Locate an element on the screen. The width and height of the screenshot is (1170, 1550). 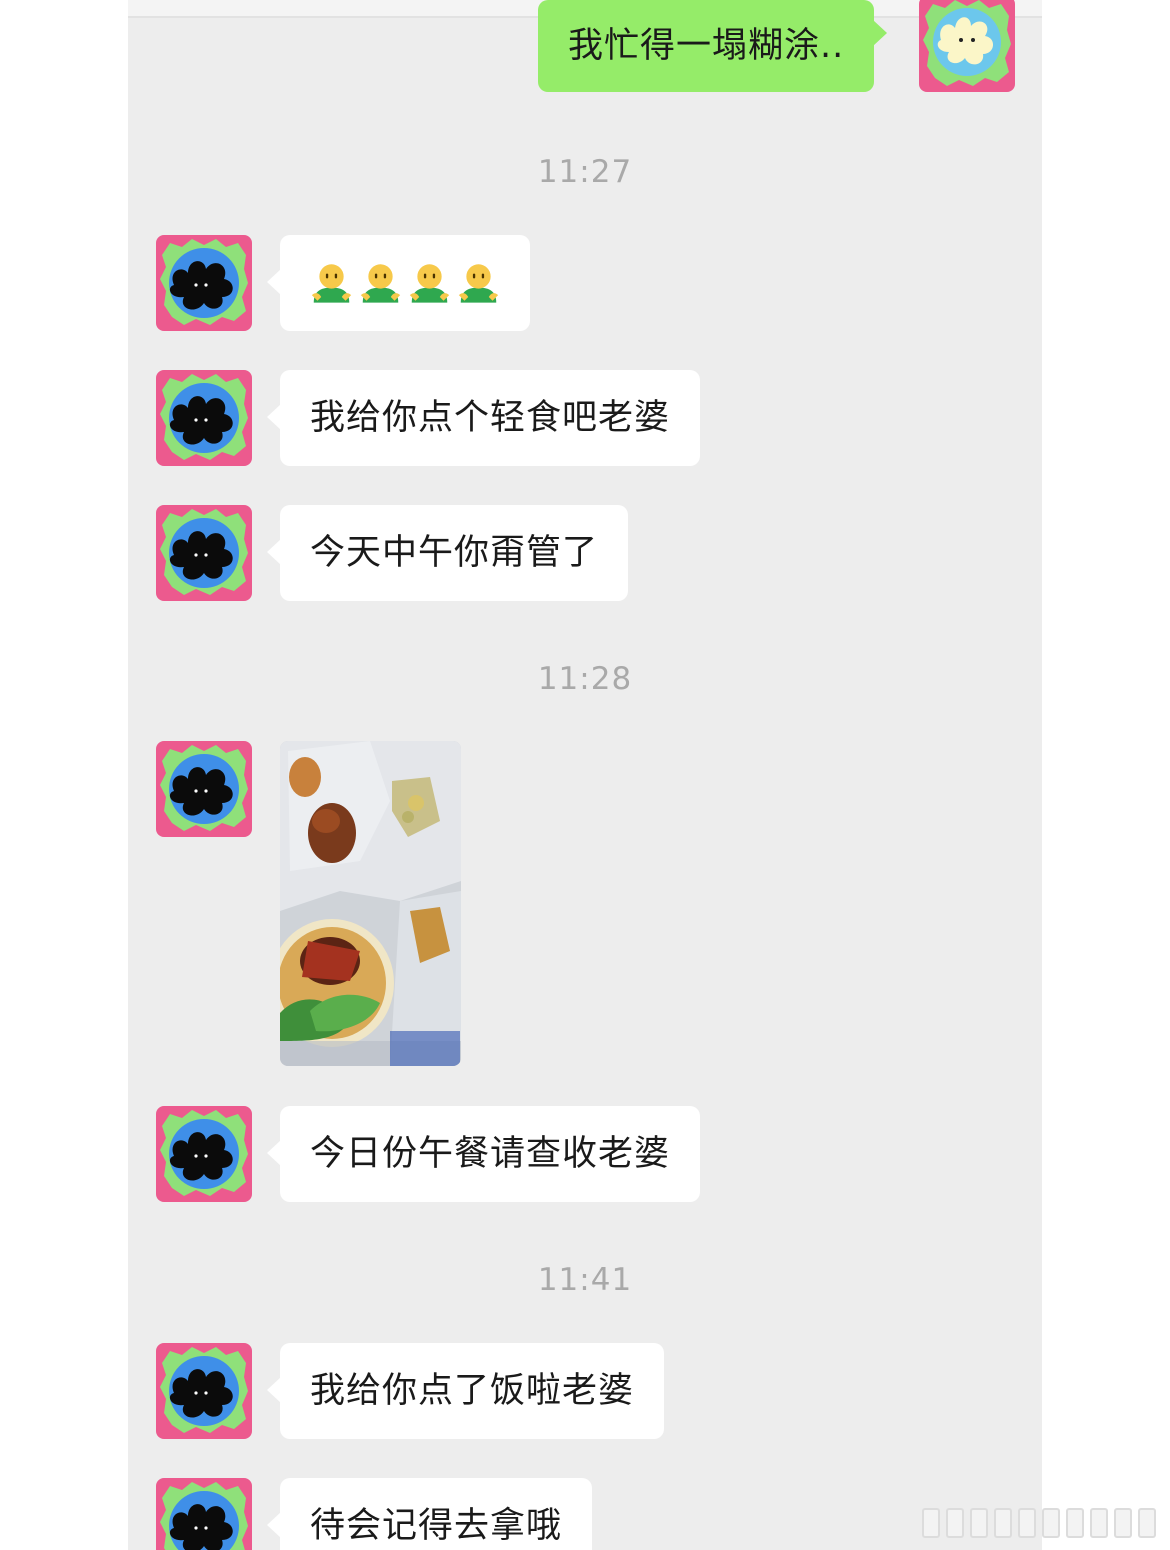
timestamp: 11:28 is located at coordinates (585, 679).